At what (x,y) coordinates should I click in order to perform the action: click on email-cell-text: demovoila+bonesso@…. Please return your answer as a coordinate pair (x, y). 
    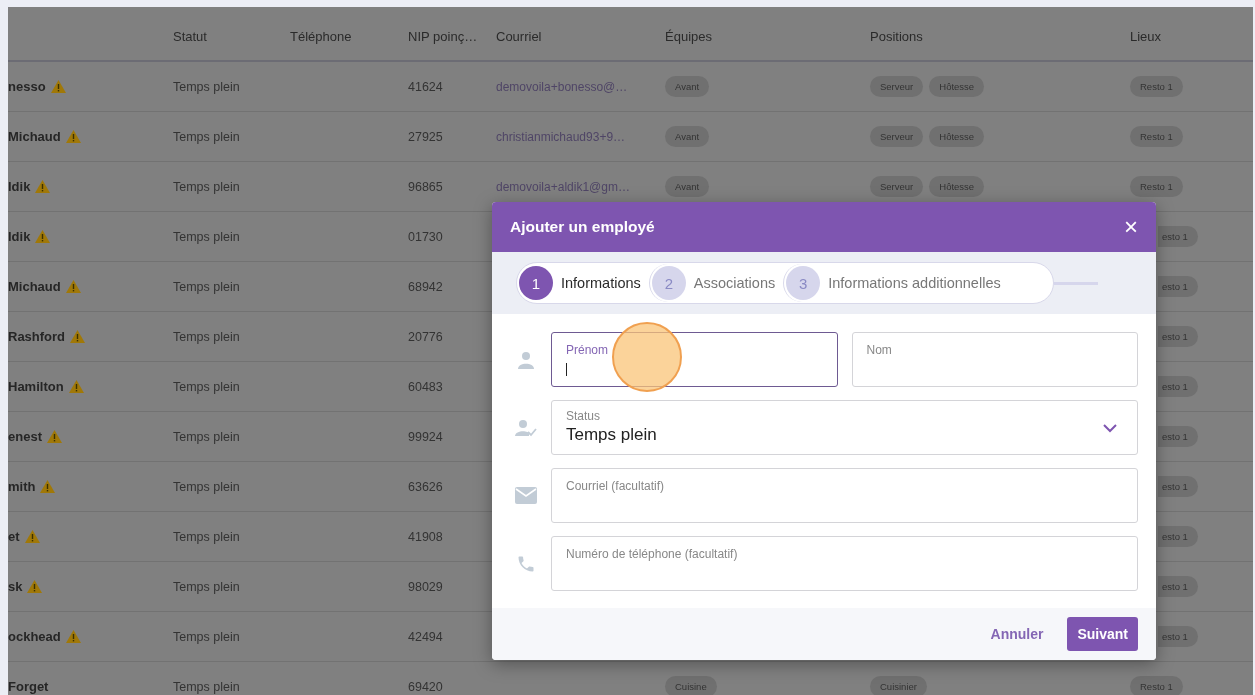
    Looking at the image, I should click on (562, 86).